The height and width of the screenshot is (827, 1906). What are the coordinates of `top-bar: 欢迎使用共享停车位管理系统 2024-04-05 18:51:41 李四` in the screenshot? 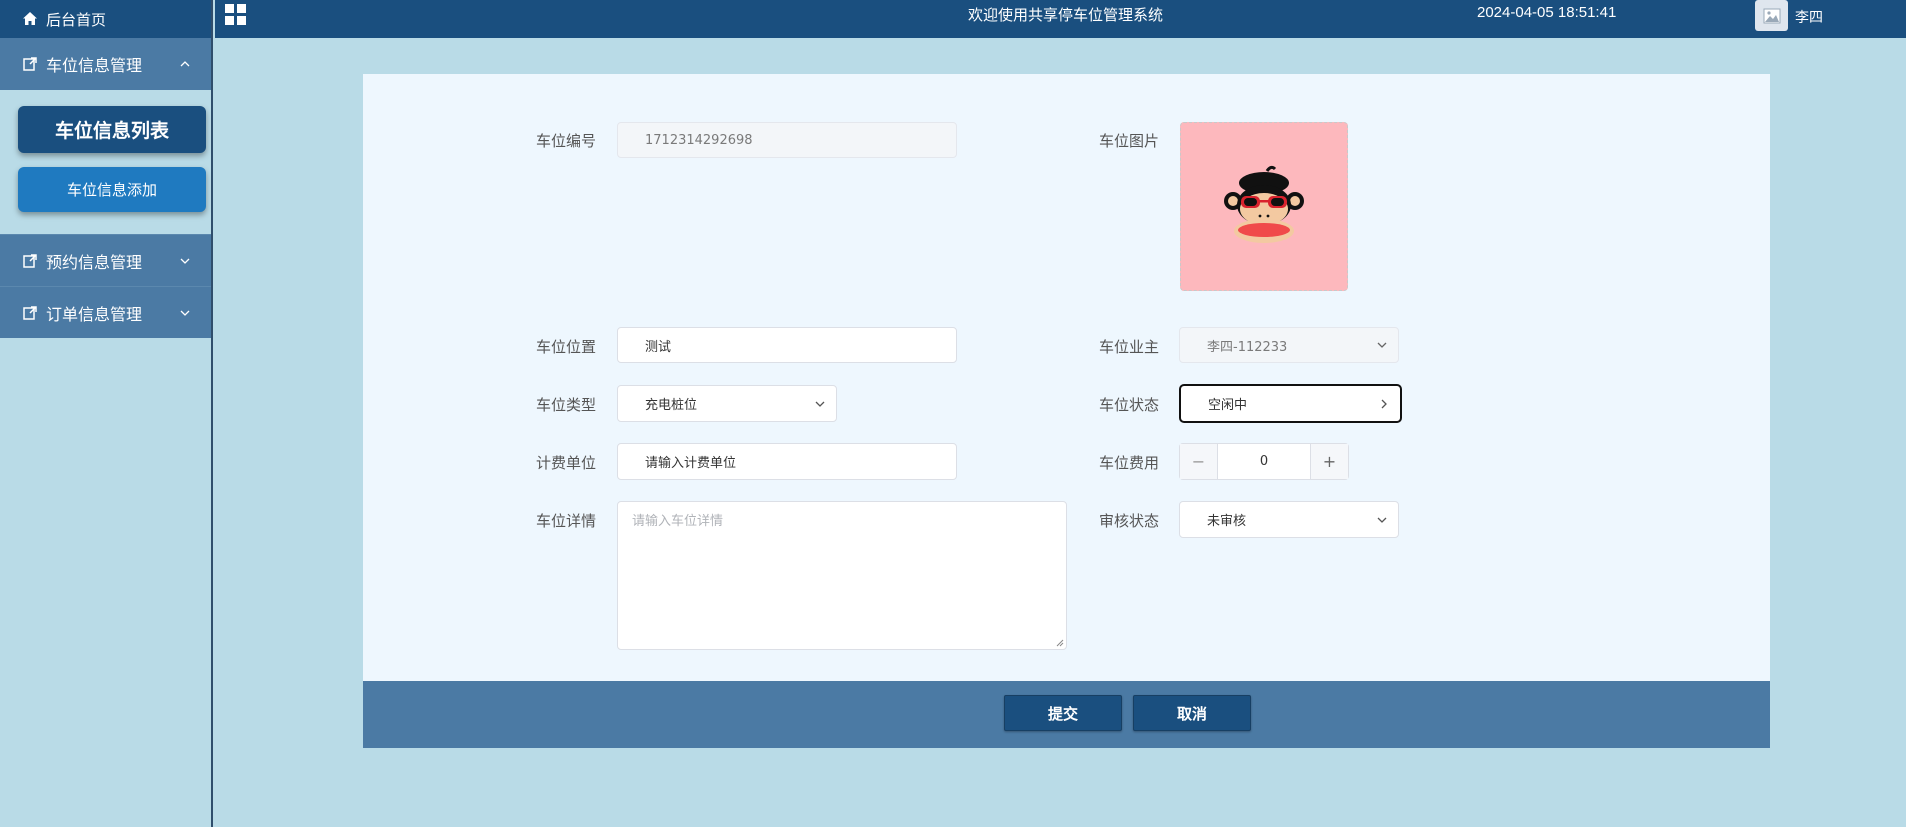 It's located at (1060, 19).